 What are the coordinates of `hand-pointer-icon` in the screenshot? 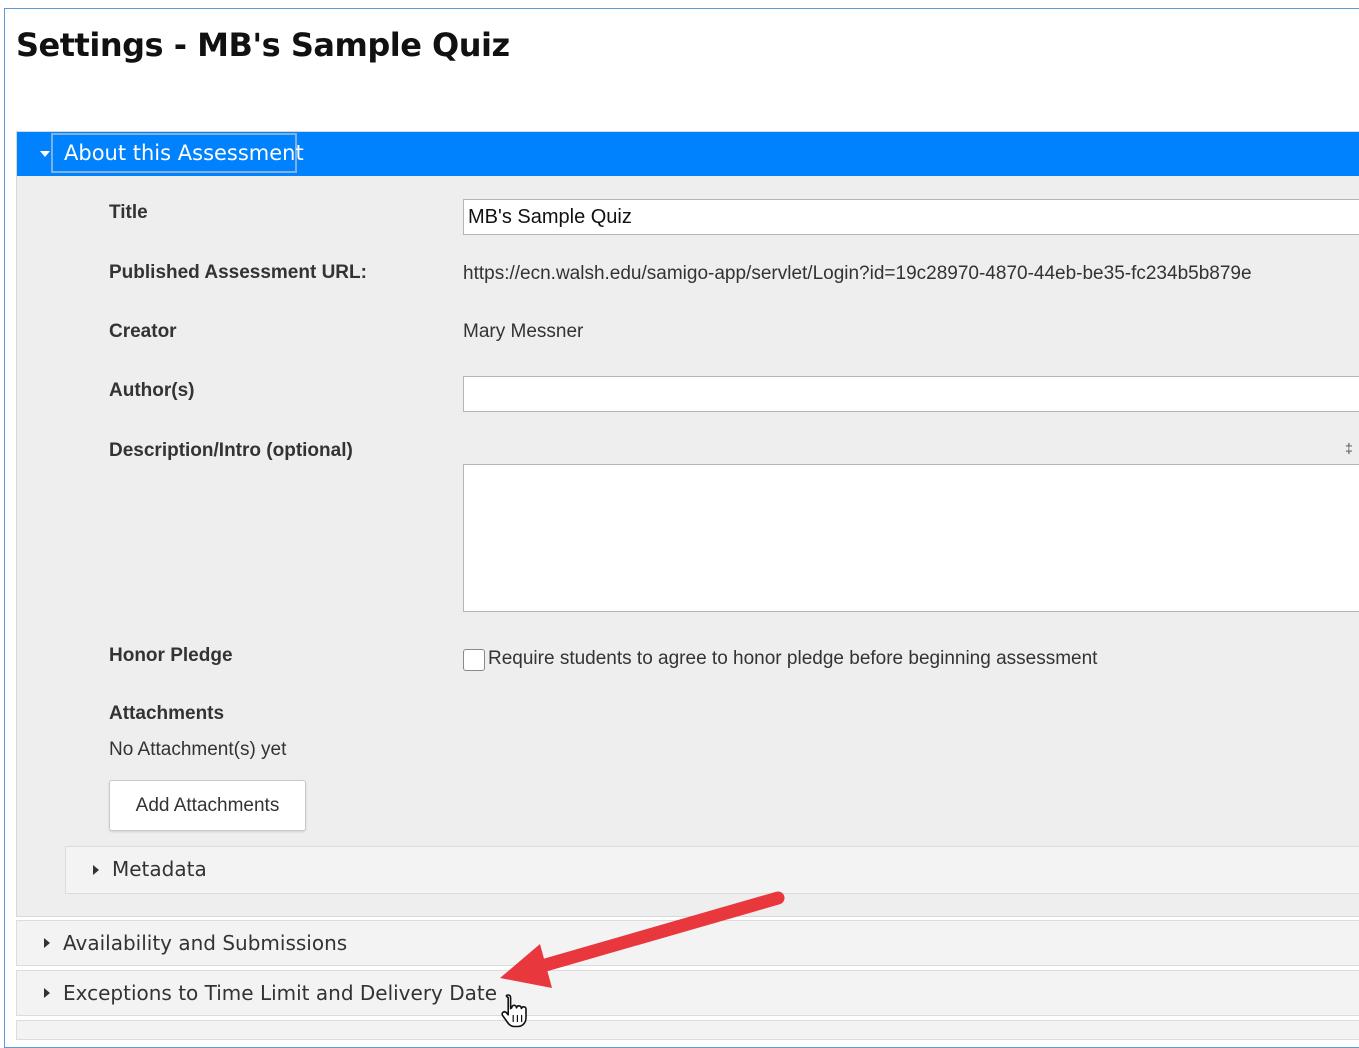 It's located at (514, 1011).